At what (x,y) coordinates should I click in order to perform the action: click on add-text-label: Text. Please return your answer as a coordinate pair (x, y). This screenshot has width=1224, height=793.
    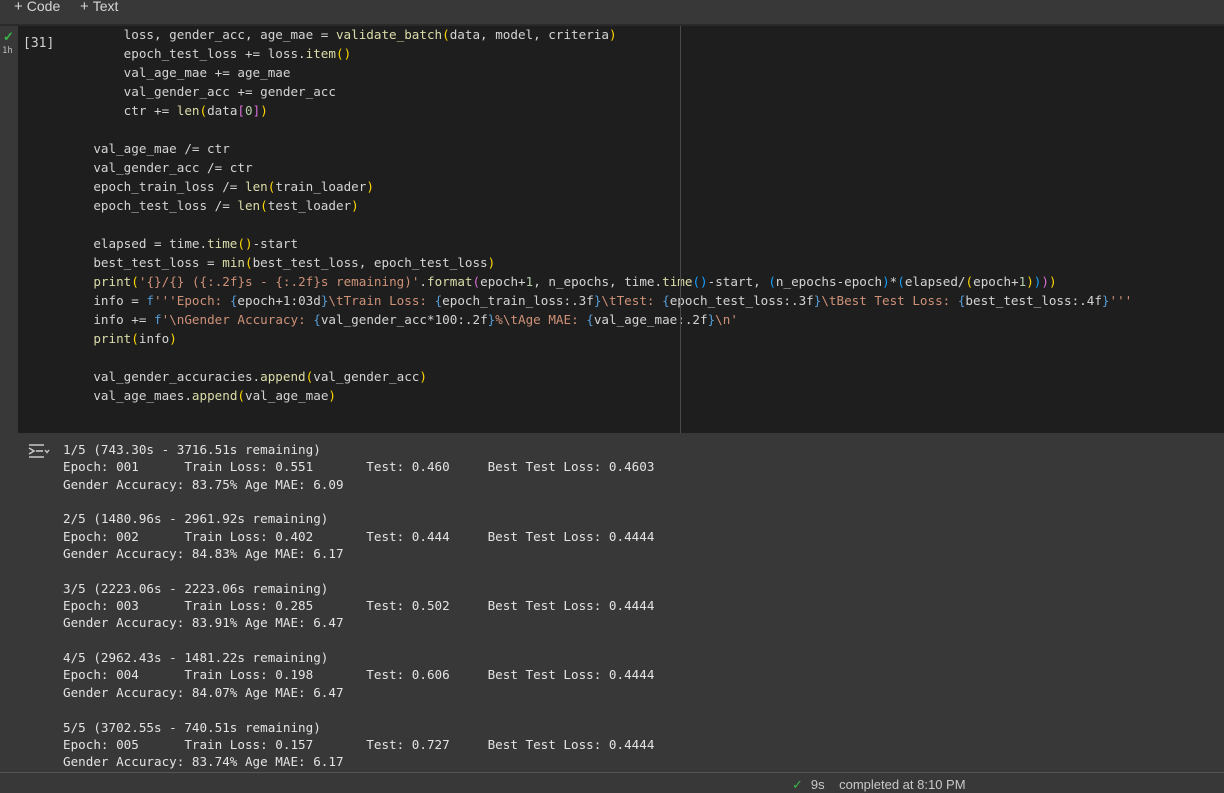
    Looking at the image, I should click on (105, 7).